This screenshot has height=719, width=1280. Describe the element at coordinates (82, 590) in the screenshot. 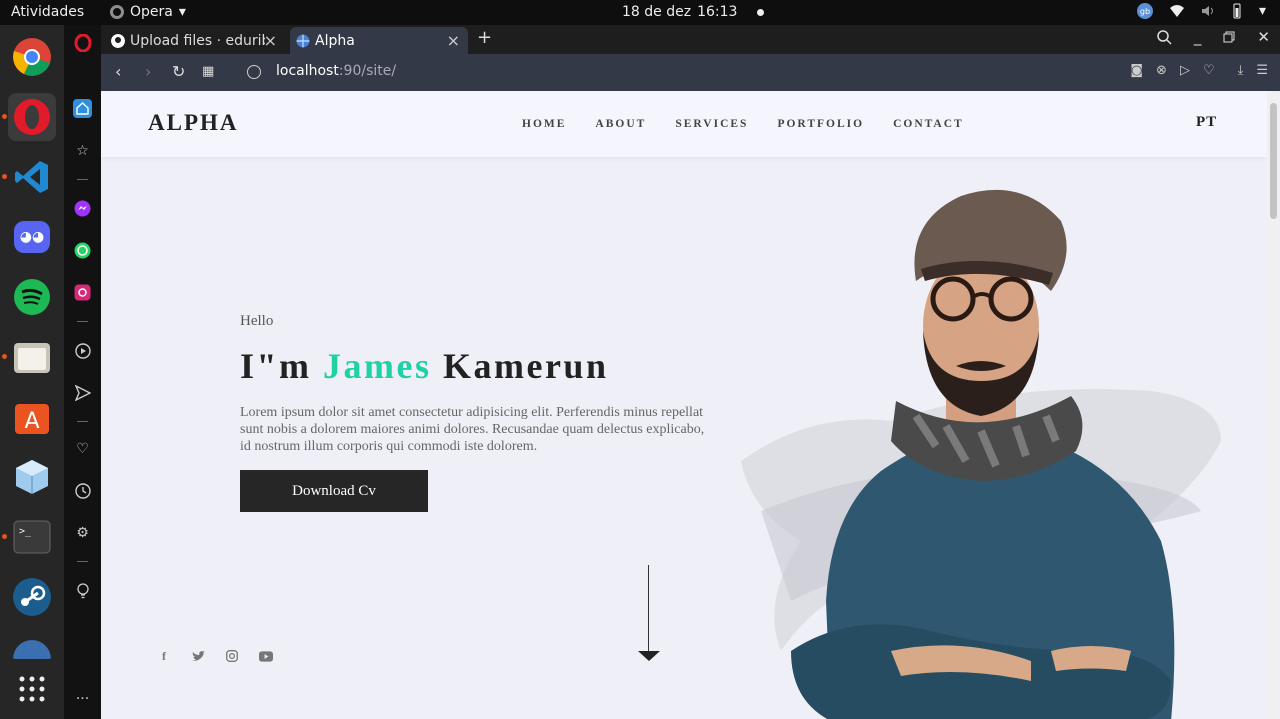

I see `lightbulb-icon` at that location.